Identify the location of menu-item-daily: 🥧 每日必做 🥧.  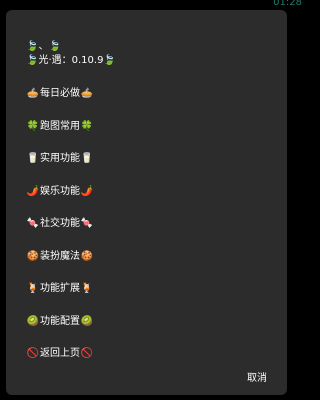
(60, 102).